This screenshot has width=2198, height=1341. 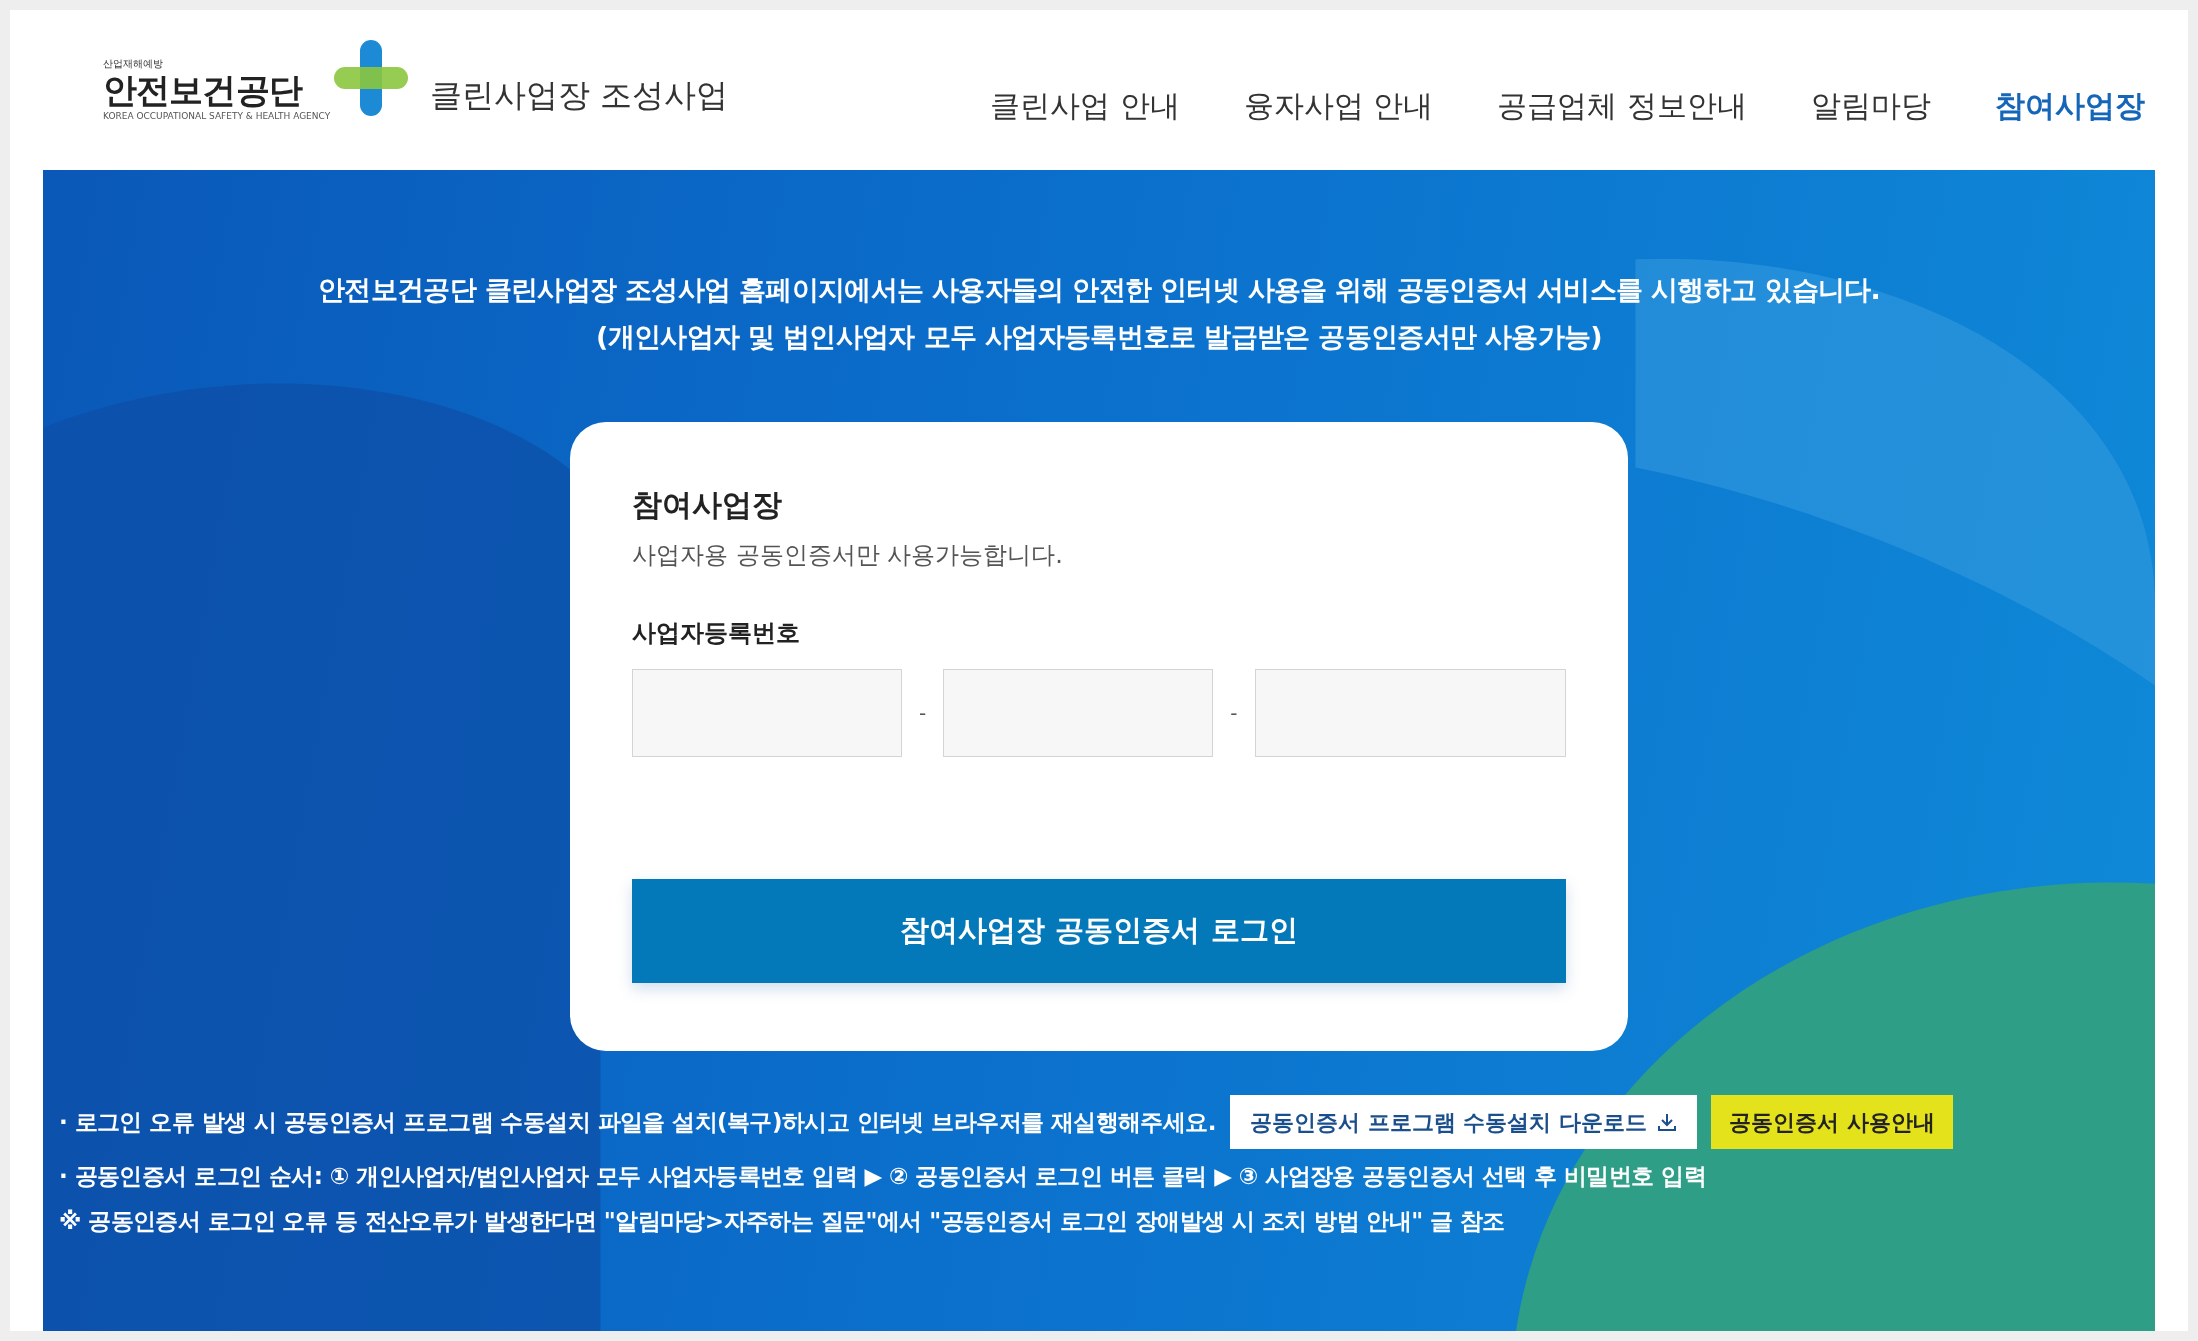 I want to click on download-button: 공동인증서 프로그램 수동설치 다운로드, so click(x=1463, y=1122).